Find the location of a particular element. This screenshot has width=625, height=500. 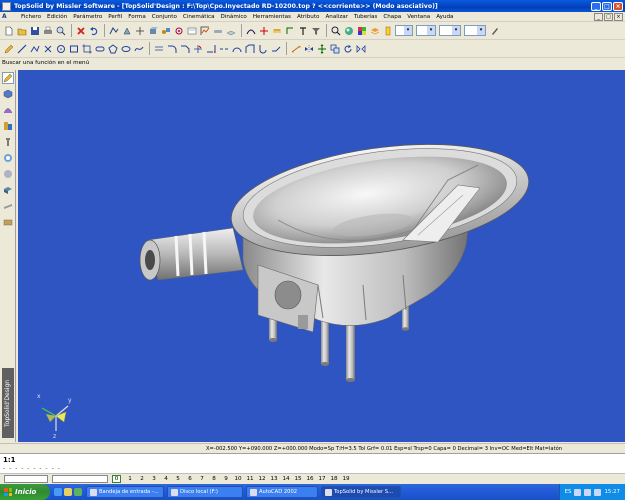

line-icon is located at coordinates (21, 49).